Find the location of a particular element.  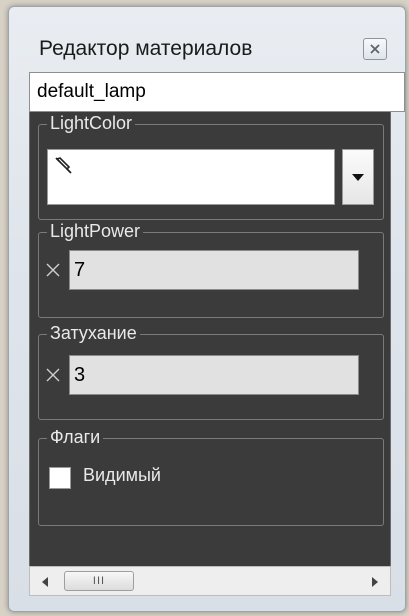

dropdown-arrow-icon is located at coordinates (358, 177).